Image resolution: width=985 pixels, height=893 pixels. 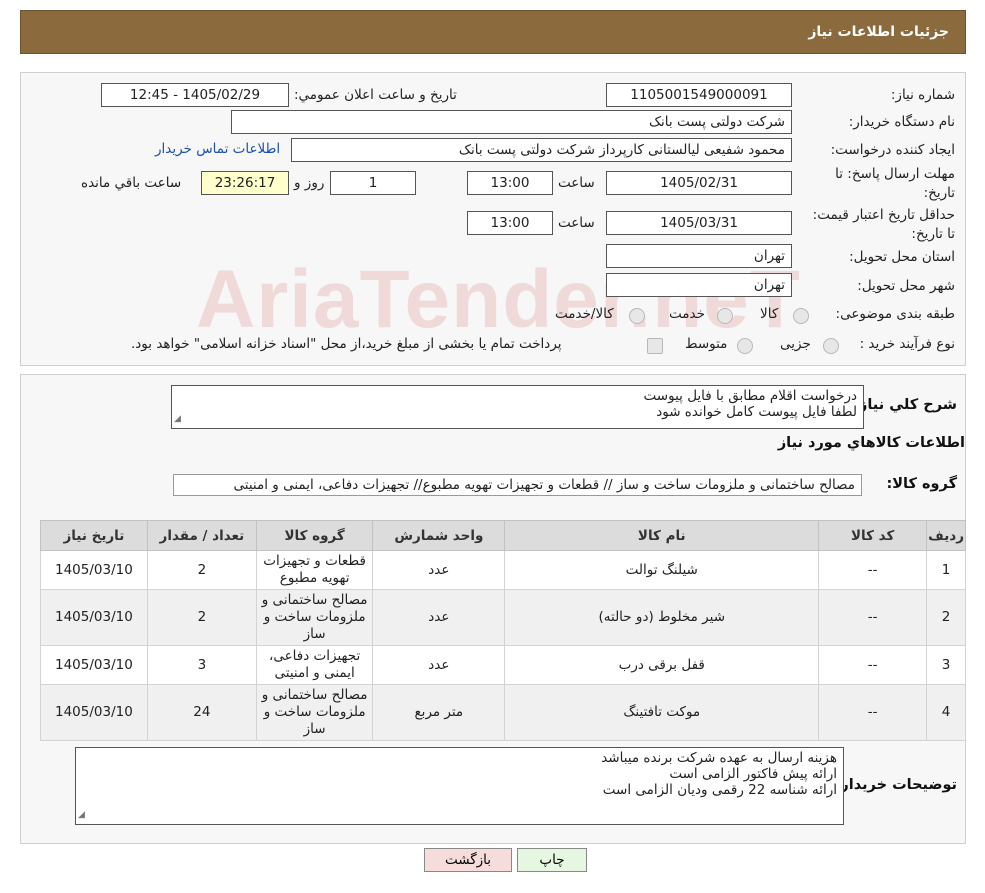 What do you see at coordinates (946, 617) in the screenshot?
I see `cell-row: 2` at bounding box center [946, 617].